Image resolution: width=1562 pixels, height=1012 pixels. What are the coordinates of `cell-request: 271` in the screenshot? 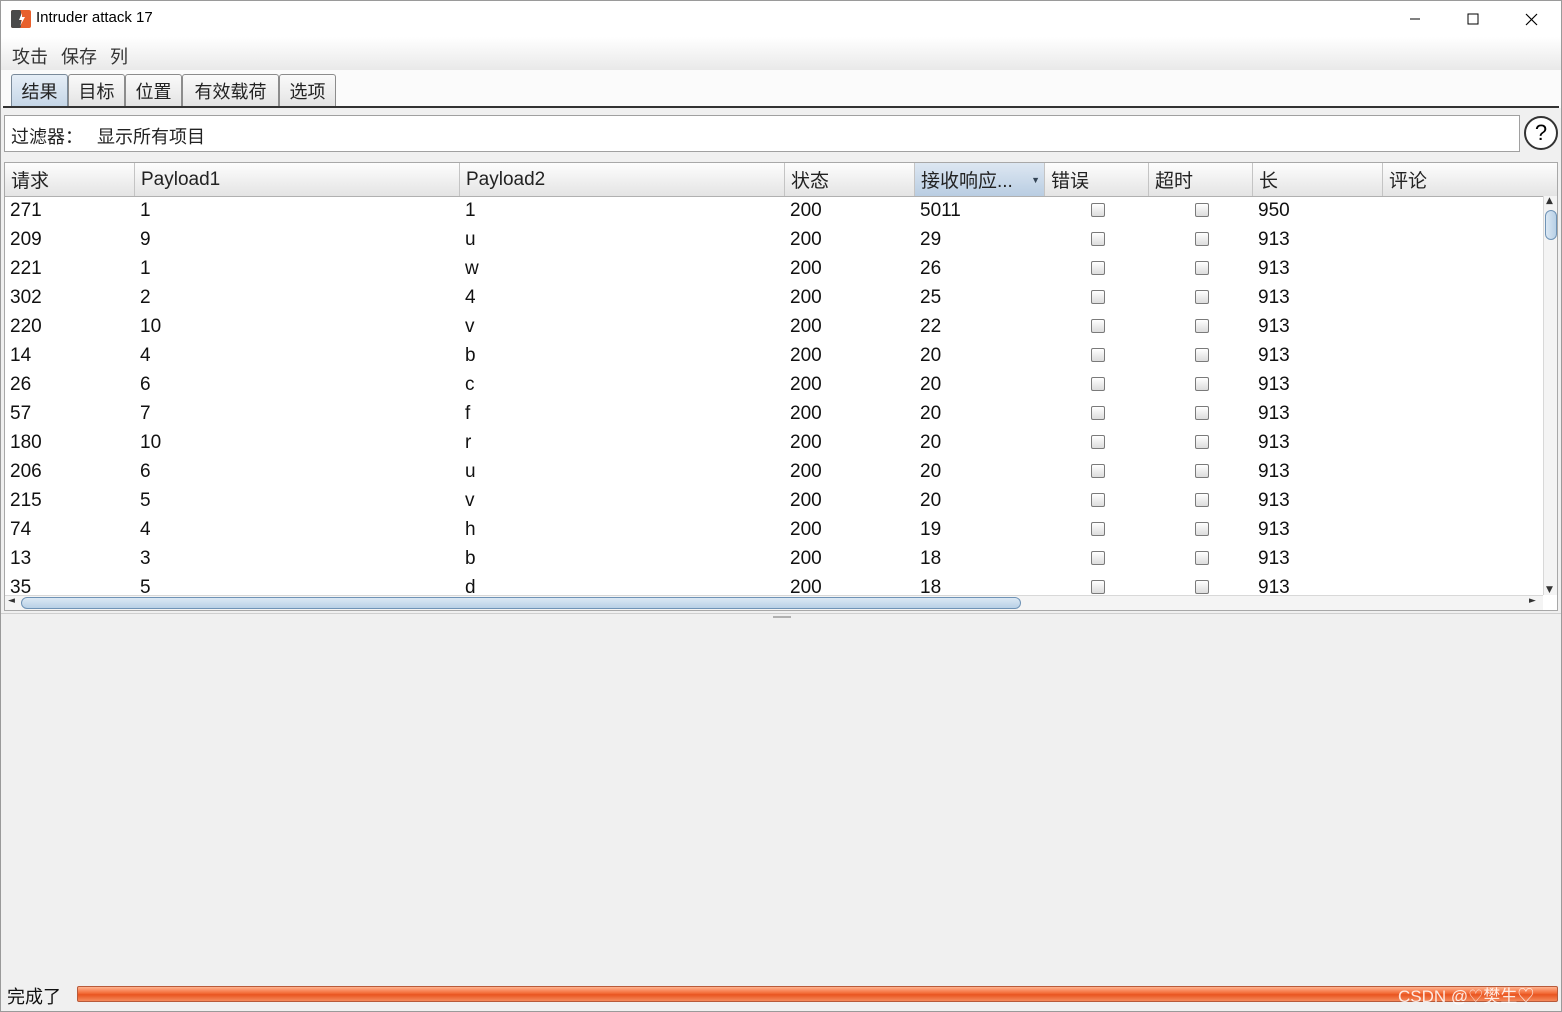 It's located at (26, 210).